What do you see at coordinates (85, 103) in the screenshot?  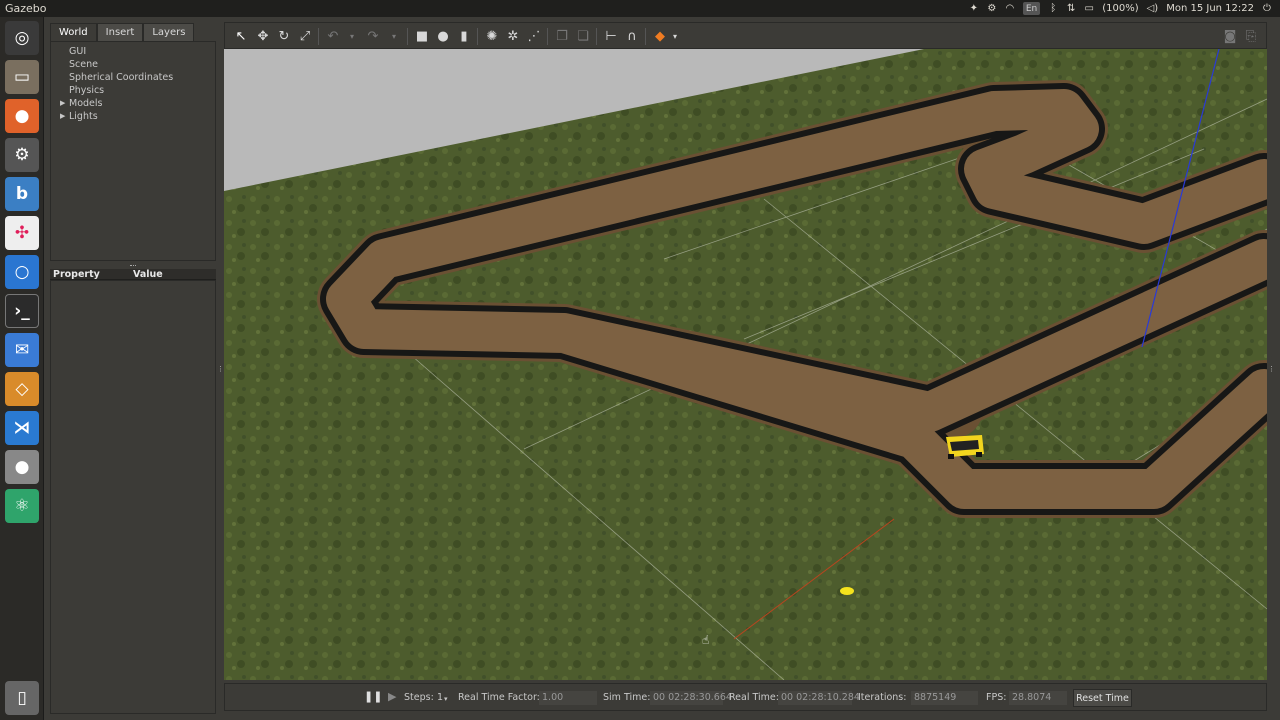 I see `tree-item-models: Models` at bounding box center [85, 103].